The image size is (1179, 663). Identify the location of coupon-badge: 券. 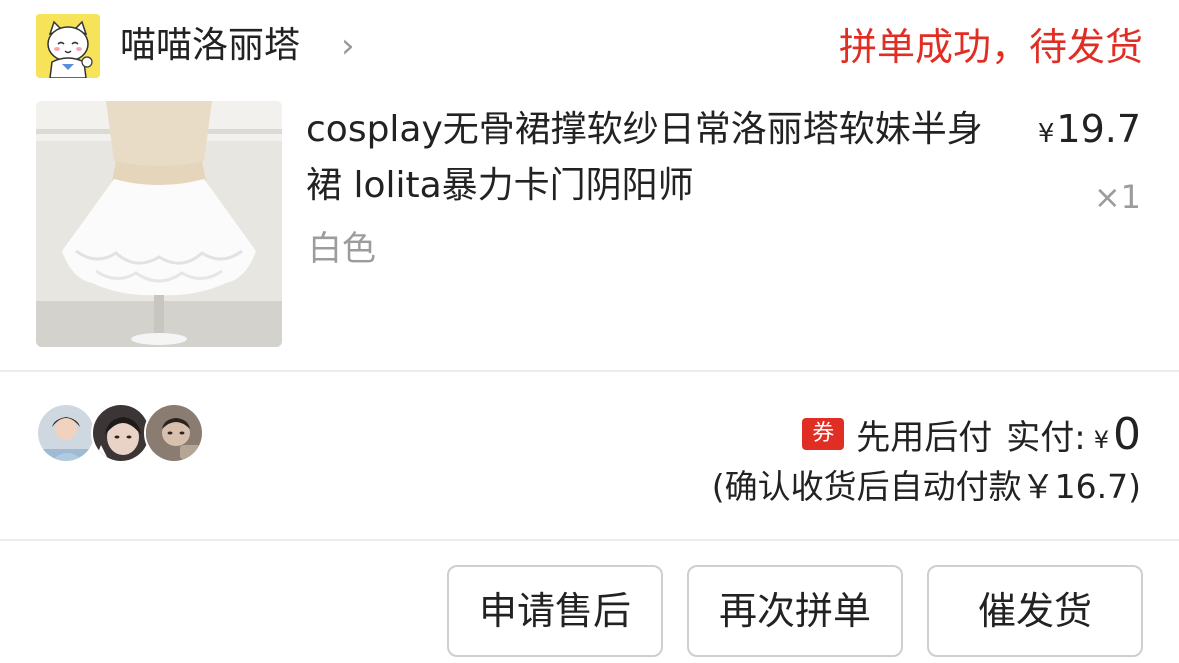
(823, 434).